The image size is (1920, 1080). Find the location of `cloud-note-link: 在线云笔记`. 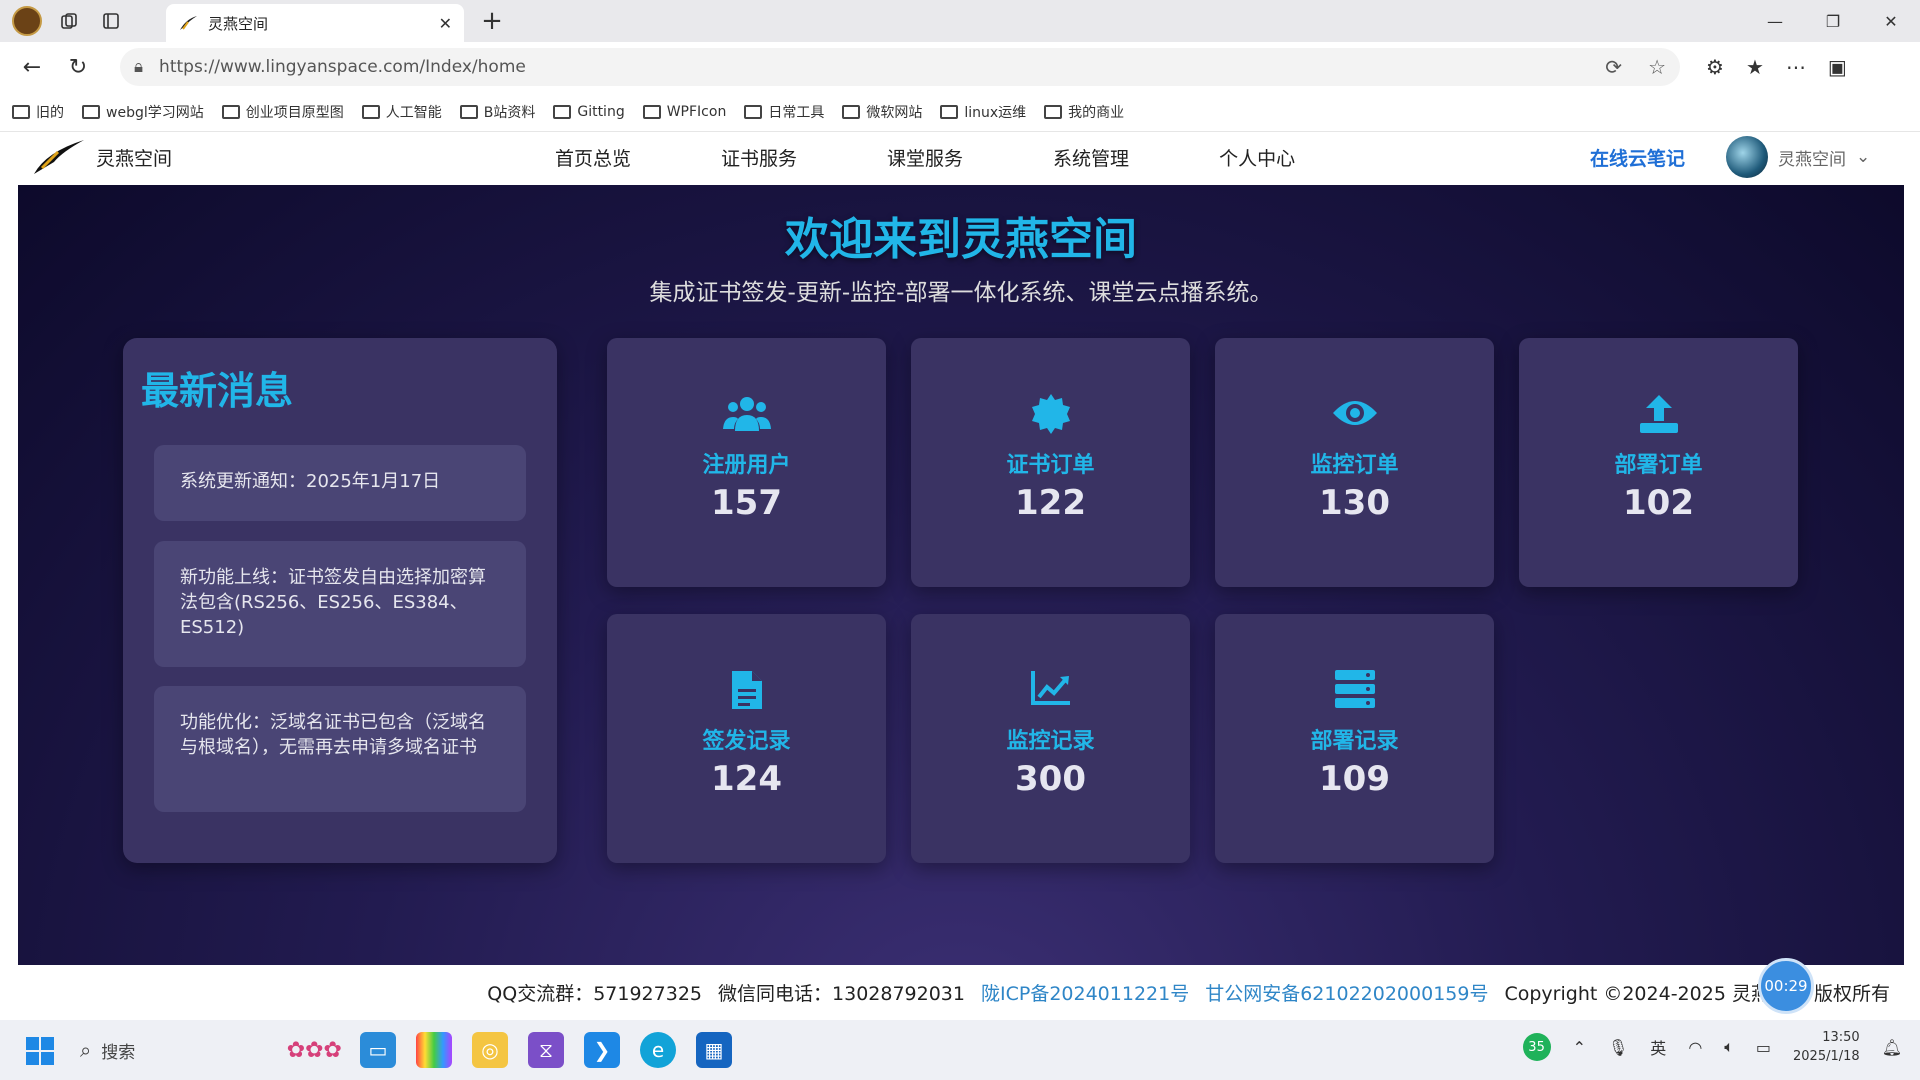

cloud-note-link: 在线云笔记 is located at coordinates (1637, 157).